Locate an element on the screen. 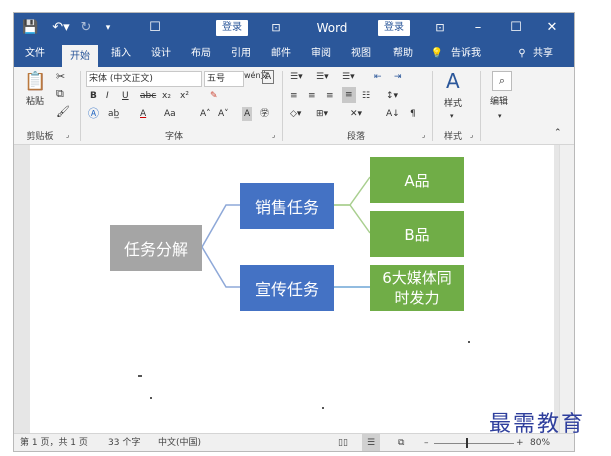  watermark-logo: 最需教育 is located at coordinates (537, 424).